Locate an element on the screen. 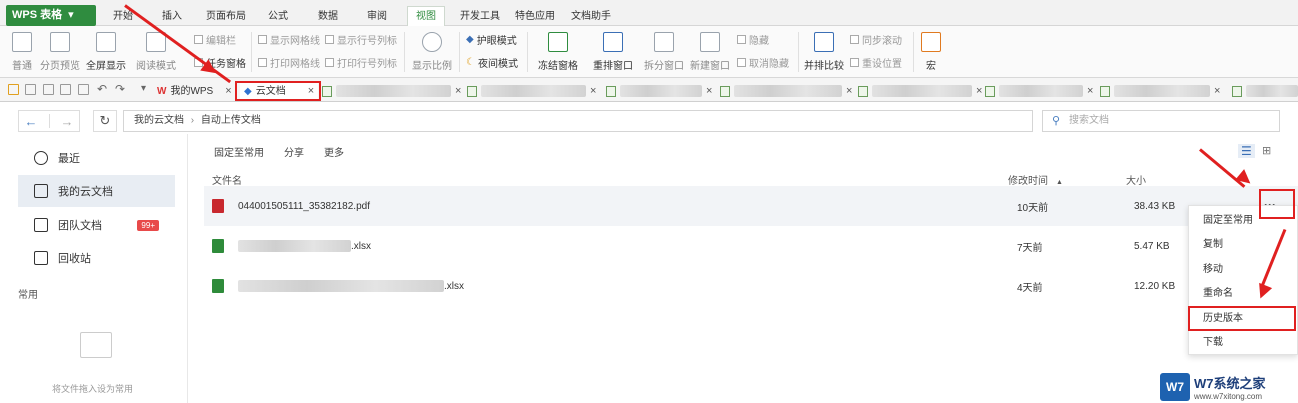 This screenshot has height=403, width=1298. new-window-button: 新建窗口 is located at coordinates (710, 49).